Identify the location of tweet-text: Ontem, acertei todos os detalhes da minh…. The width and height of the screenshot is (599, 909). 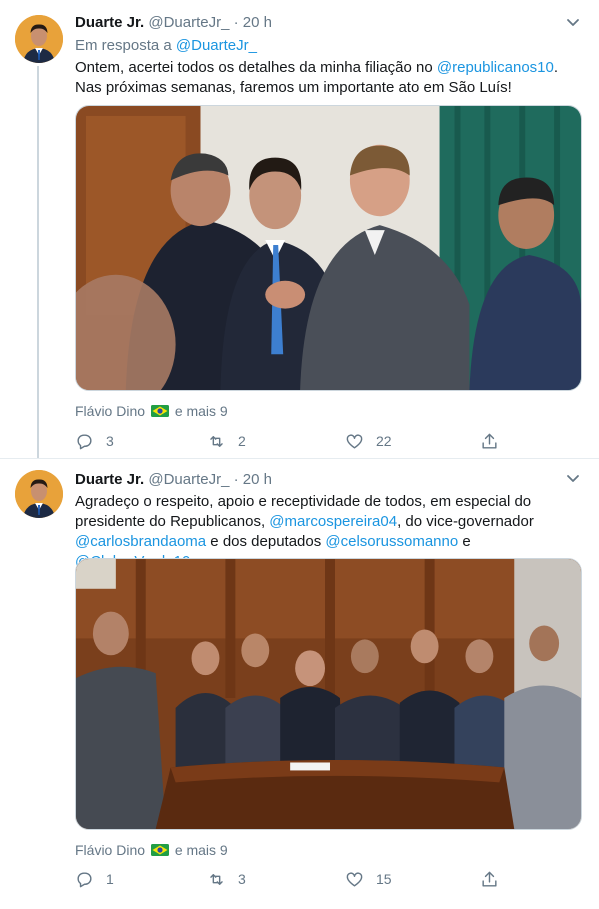
(331, 78).